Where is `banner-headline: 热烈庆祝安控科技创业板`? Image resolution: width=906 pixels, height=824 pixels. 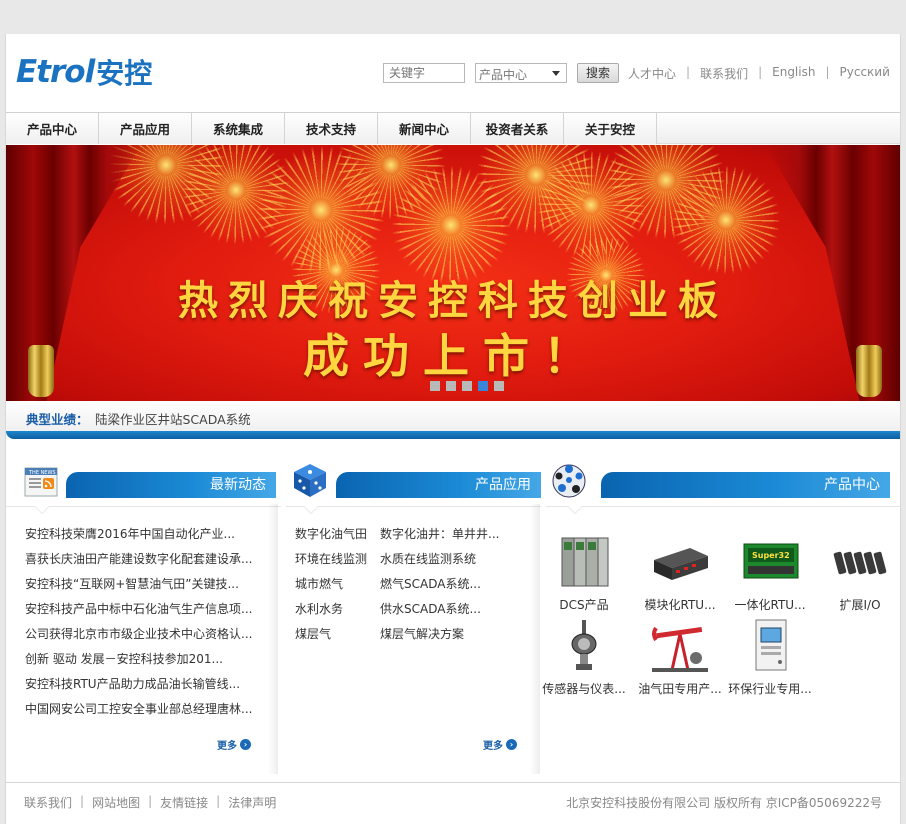 banner-headline: 热烈庆祝安控科技创业板 is located at coordinates (453, 301).